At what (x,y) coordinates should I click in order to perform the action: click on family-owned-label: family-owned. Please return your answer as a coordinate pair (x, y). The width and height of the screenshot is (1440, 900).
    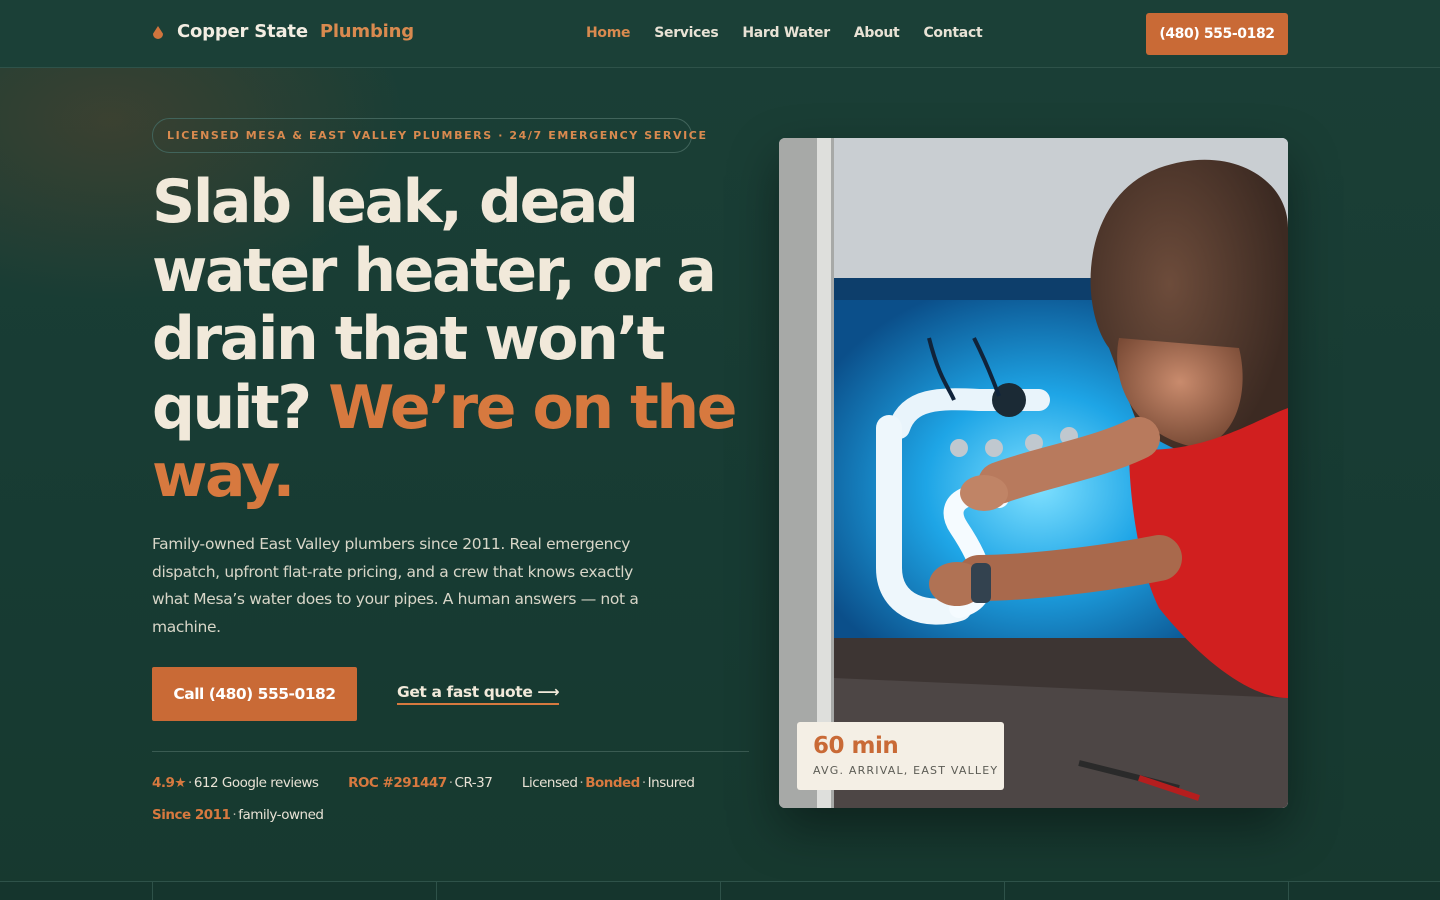
    Looking at the image, I should click on (281, 815).